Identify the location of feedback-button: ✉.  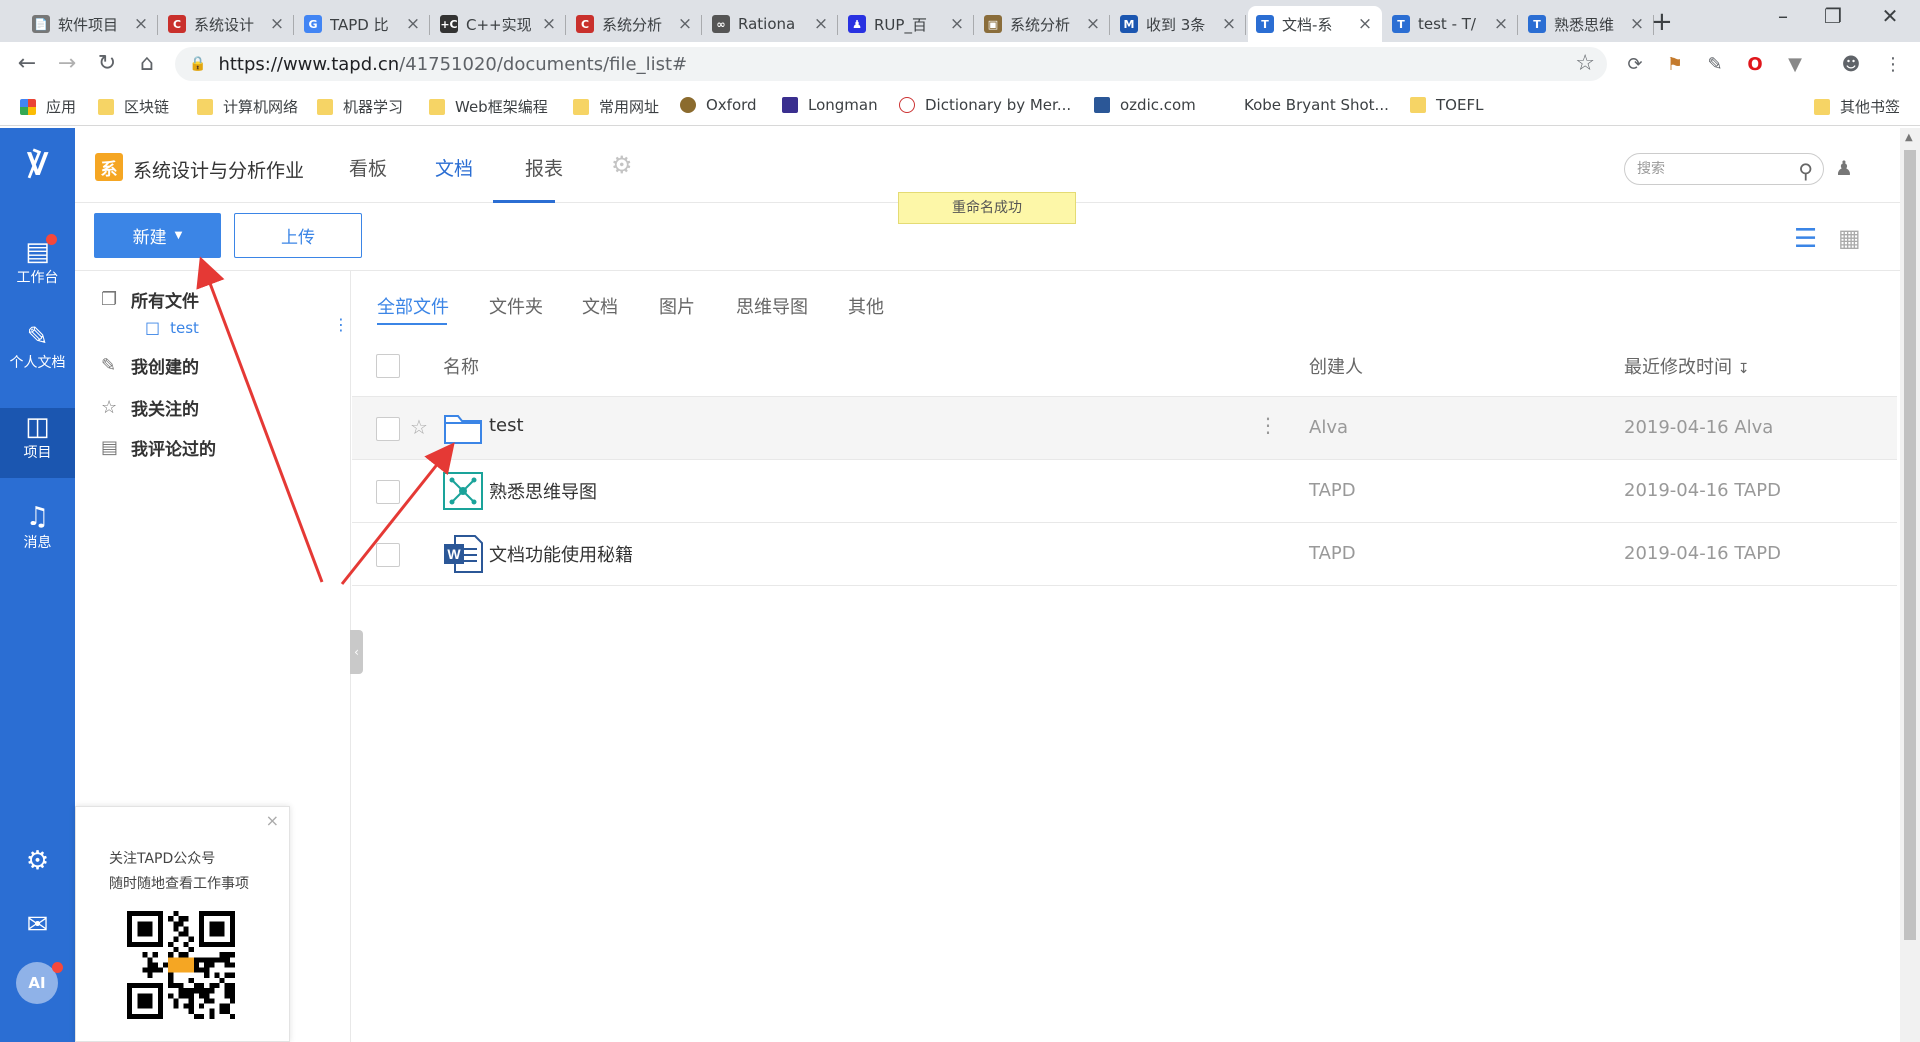
(37, 925).